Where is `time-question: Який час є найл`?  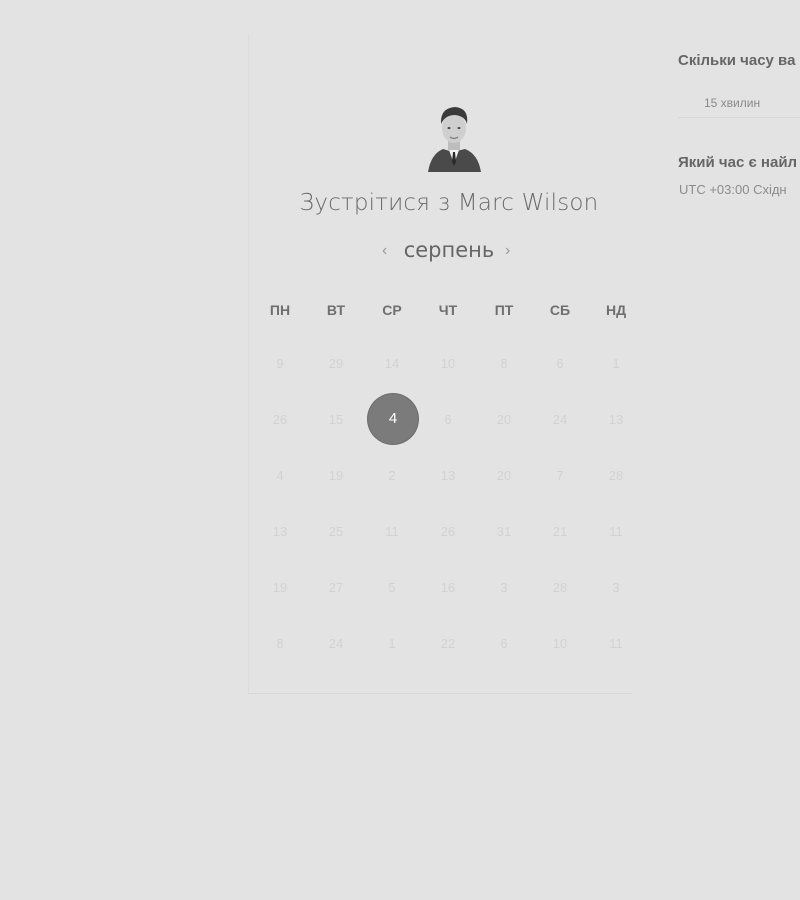 time-question: Який час є найл is located at coordinates (738, 162).